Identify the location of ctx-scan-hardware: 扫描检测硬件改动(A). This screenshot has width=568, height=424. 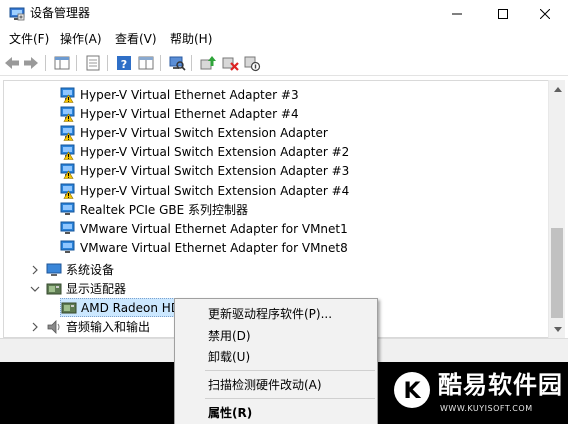
(265, 385).